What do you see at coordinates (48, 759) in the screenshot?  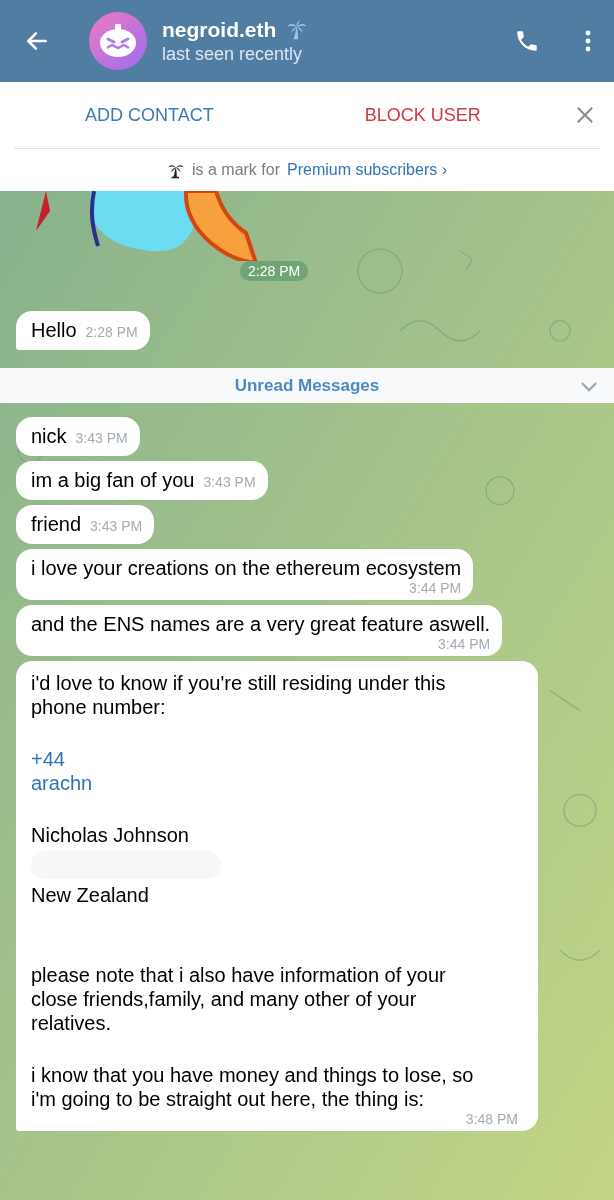 I see `message-link: +44` at bounding box center [48, 759].